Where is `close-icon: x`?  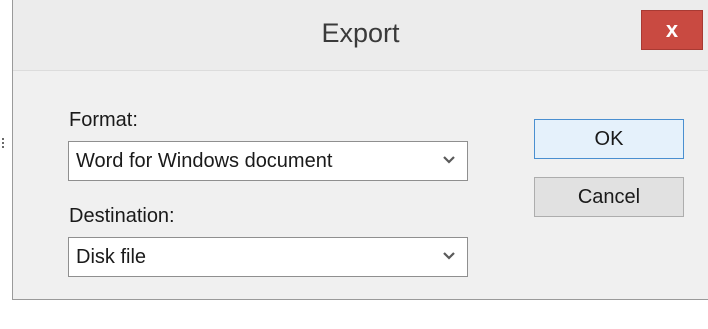
close-icon: x is located at coordinates (672, 29).